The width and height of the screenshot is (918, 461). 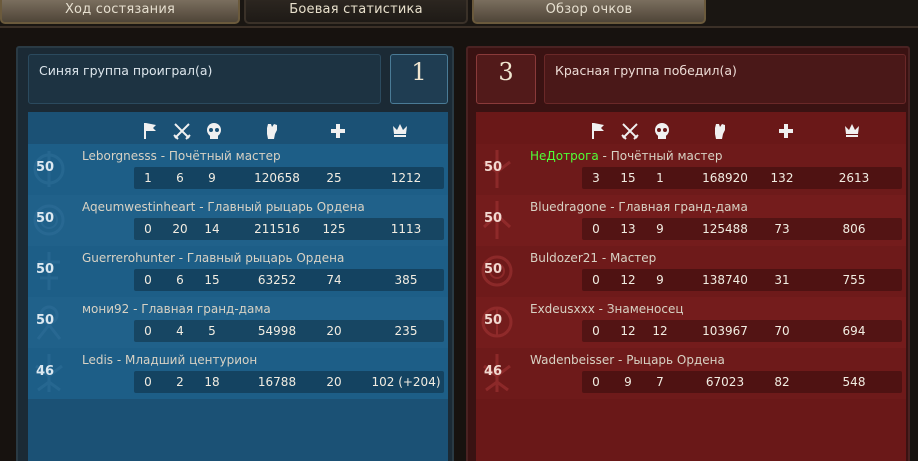 I want to click on stat-heal: 132, so click(x=782, y=178).